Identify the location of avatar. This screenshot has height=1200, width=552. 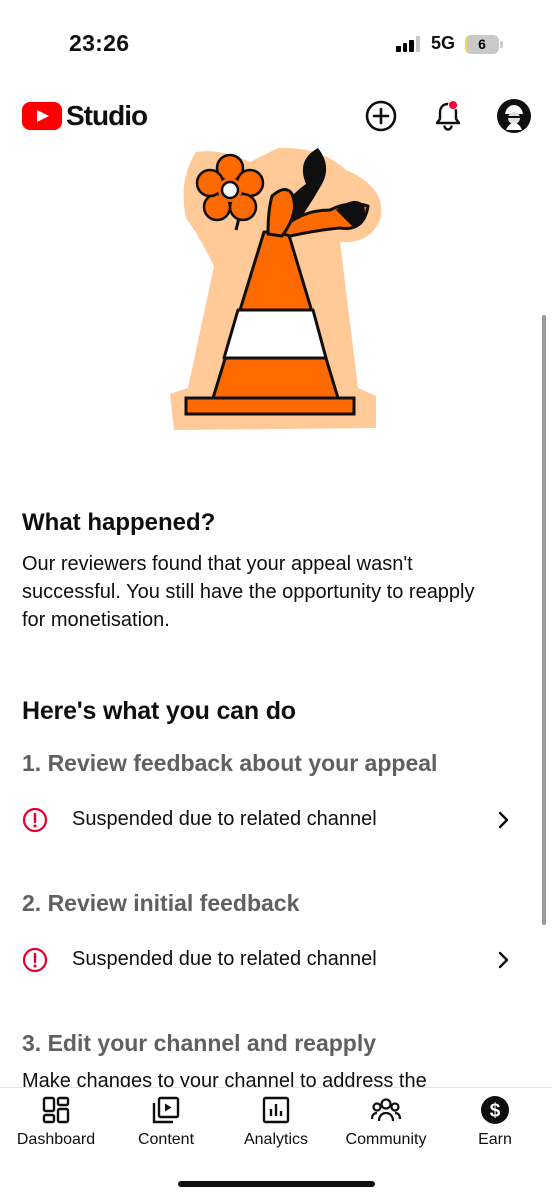
(514, 116).